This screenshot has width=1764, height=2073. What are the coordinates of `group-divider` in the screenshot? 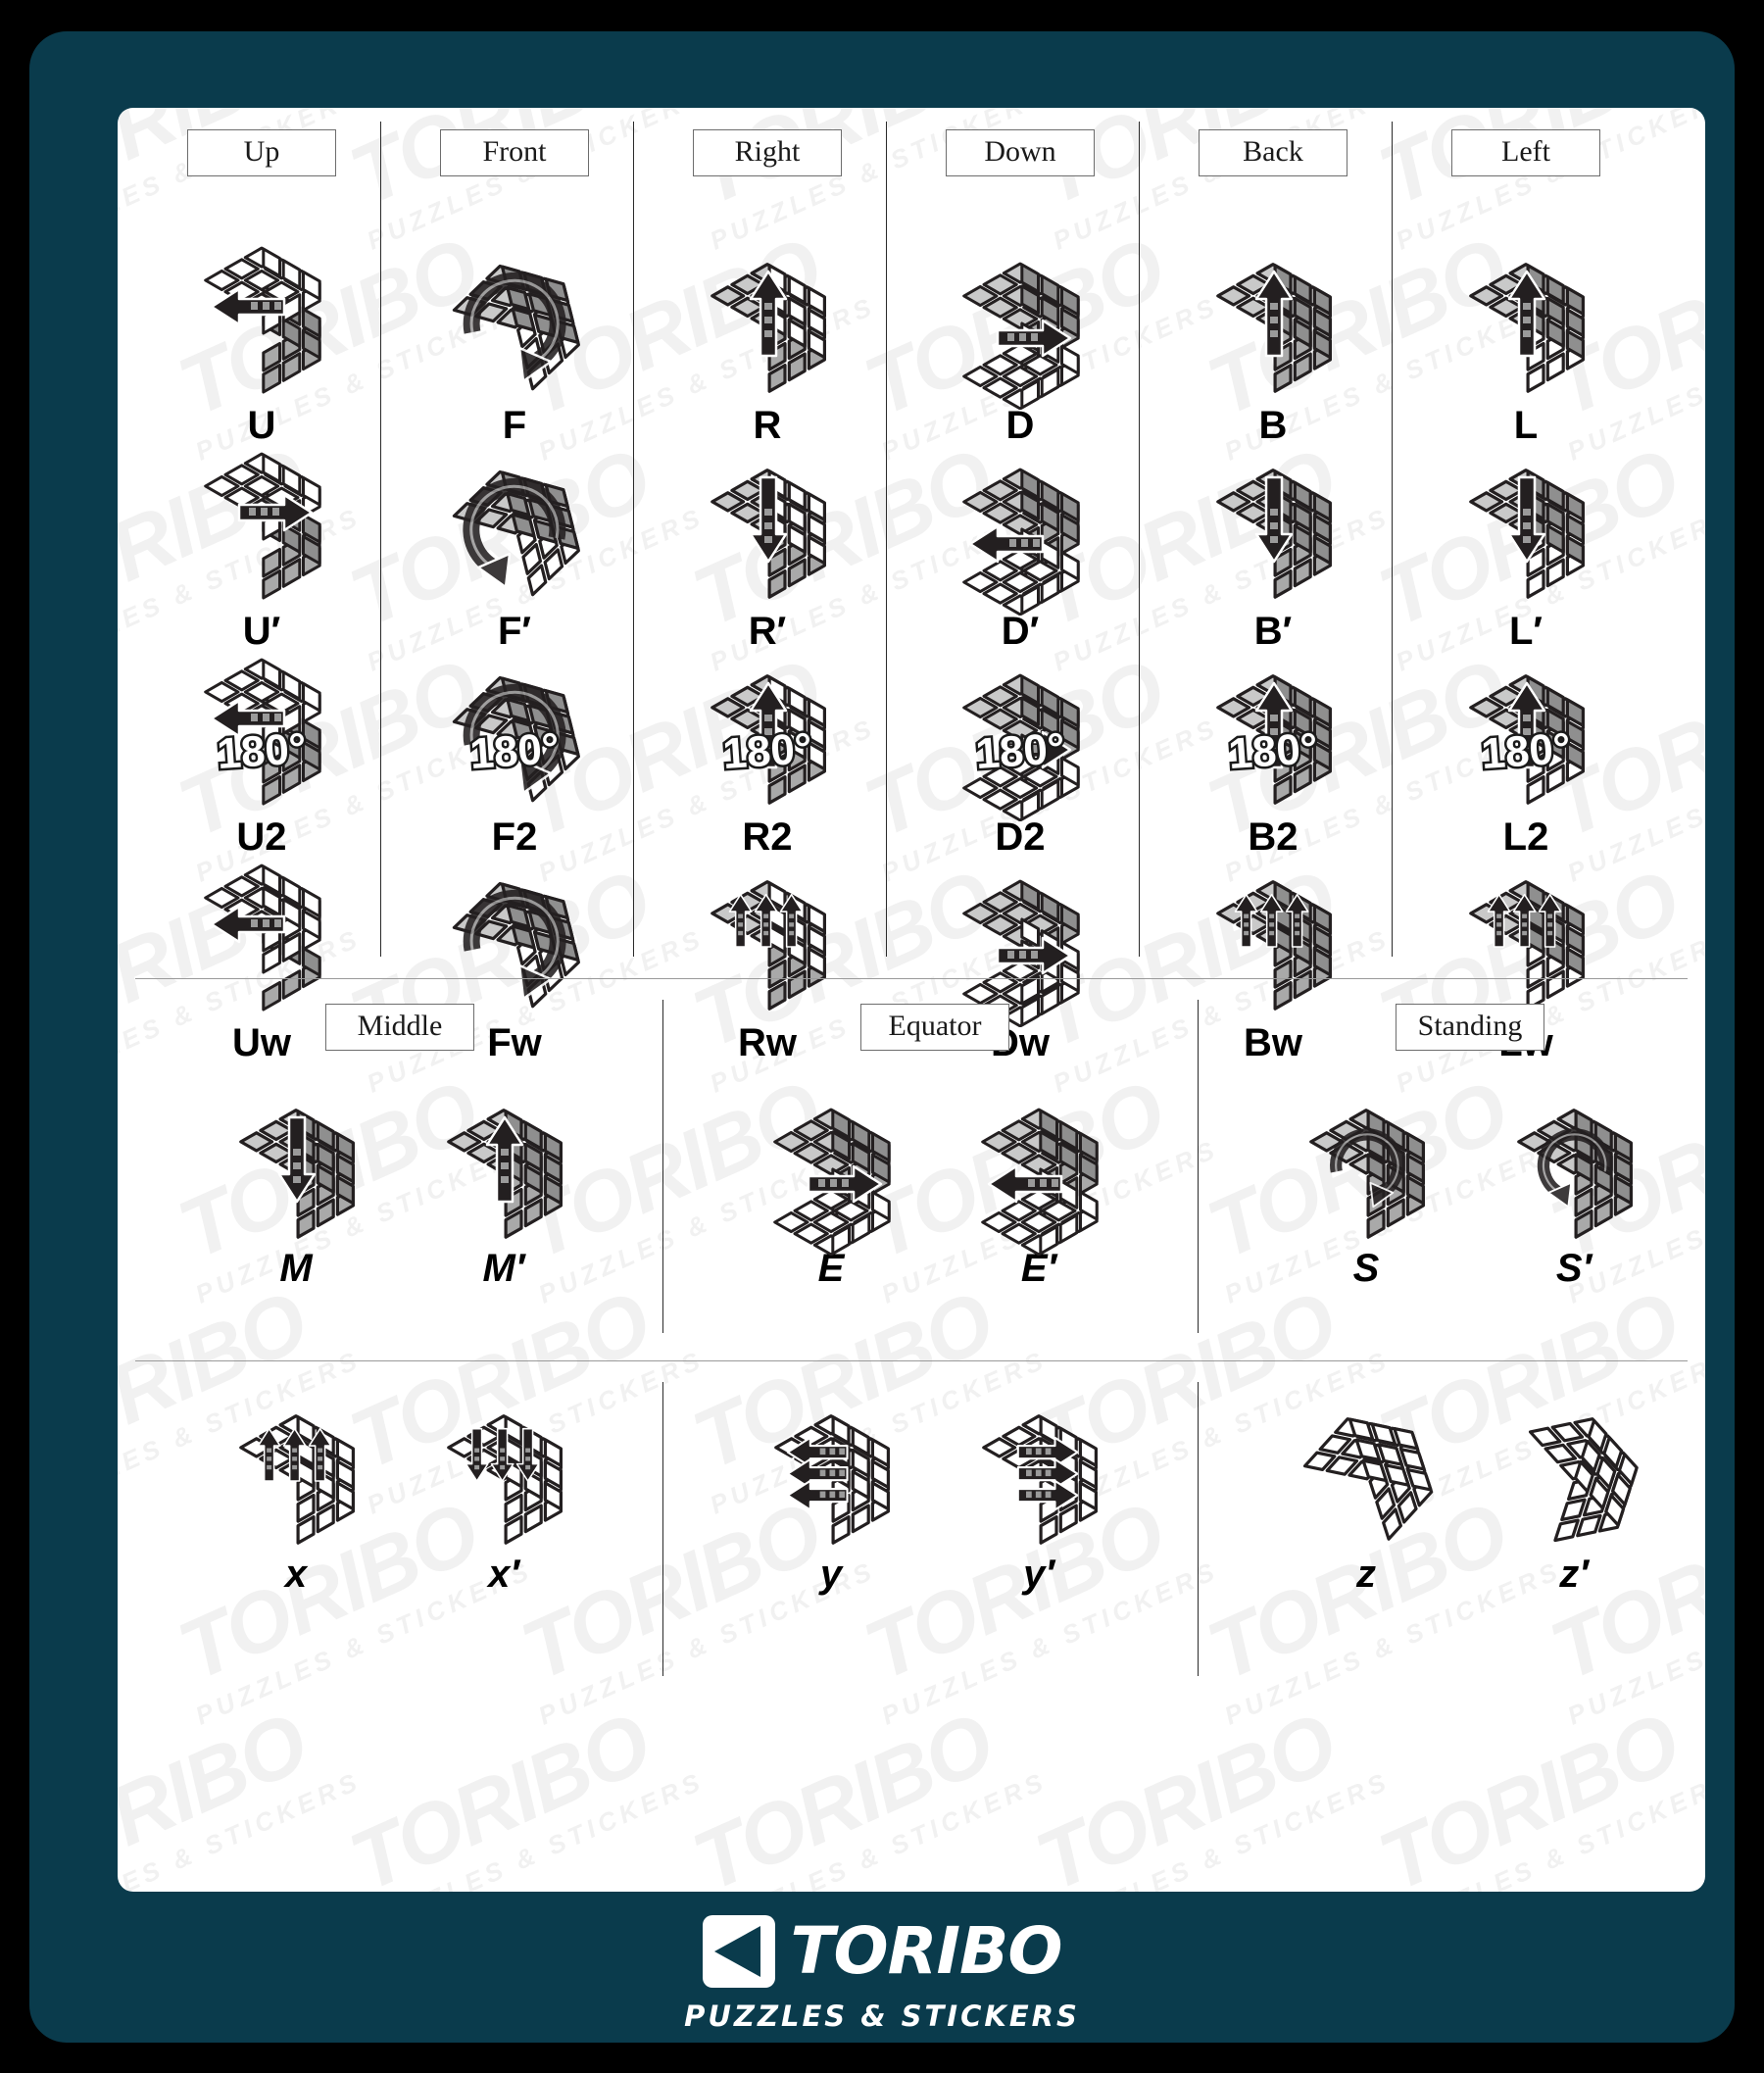 It's located at (1198, 1529).